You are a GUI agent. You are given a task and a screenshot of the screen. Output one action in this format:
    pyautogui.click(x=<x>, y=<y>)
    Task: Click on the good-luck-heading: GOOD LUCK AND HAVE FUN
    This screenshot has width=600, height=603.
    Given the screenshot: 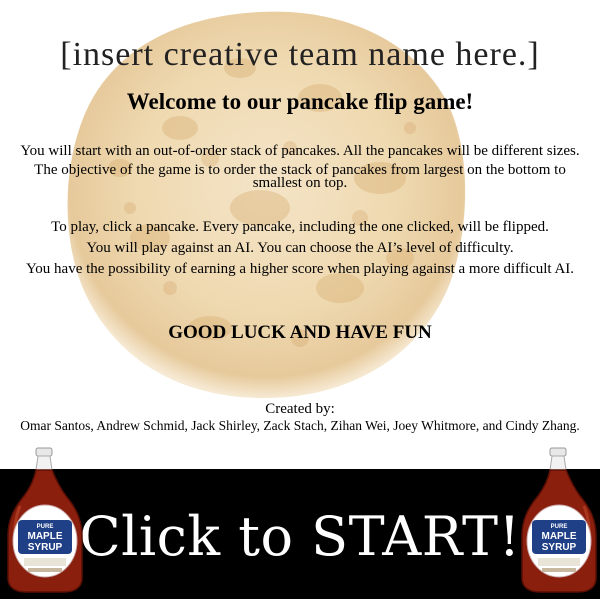 What is the action you would take?
    pyautogui.click(x=300, y=332)
    